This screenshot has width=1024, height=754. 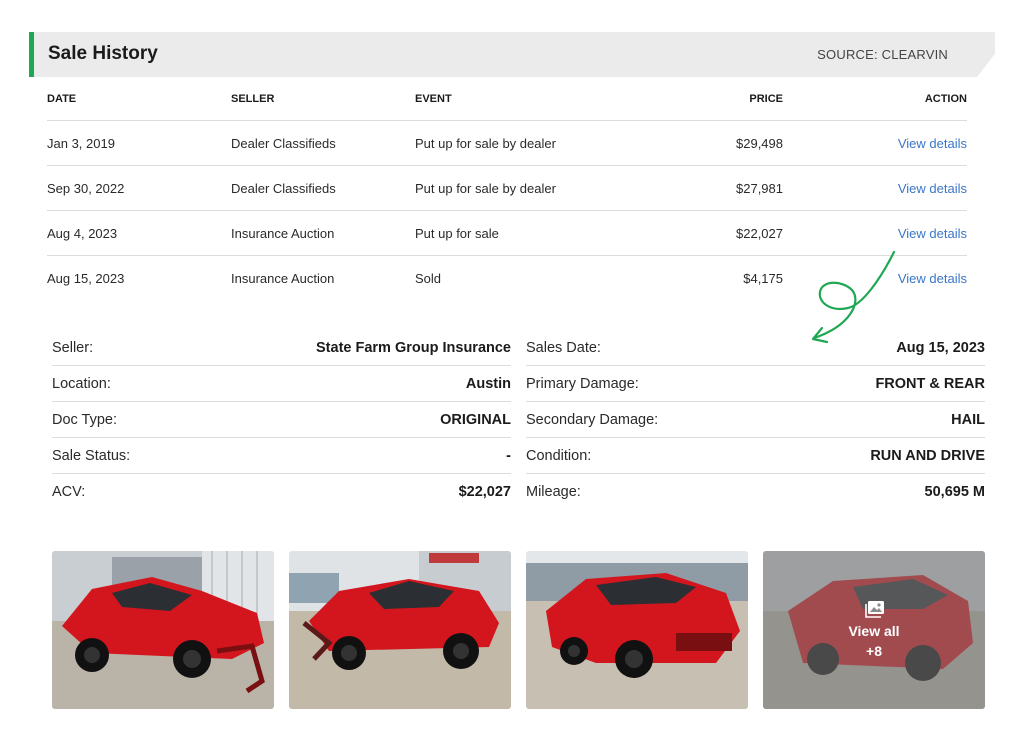 I want to click on section-title: Sale History, so click(x=103, y=53).